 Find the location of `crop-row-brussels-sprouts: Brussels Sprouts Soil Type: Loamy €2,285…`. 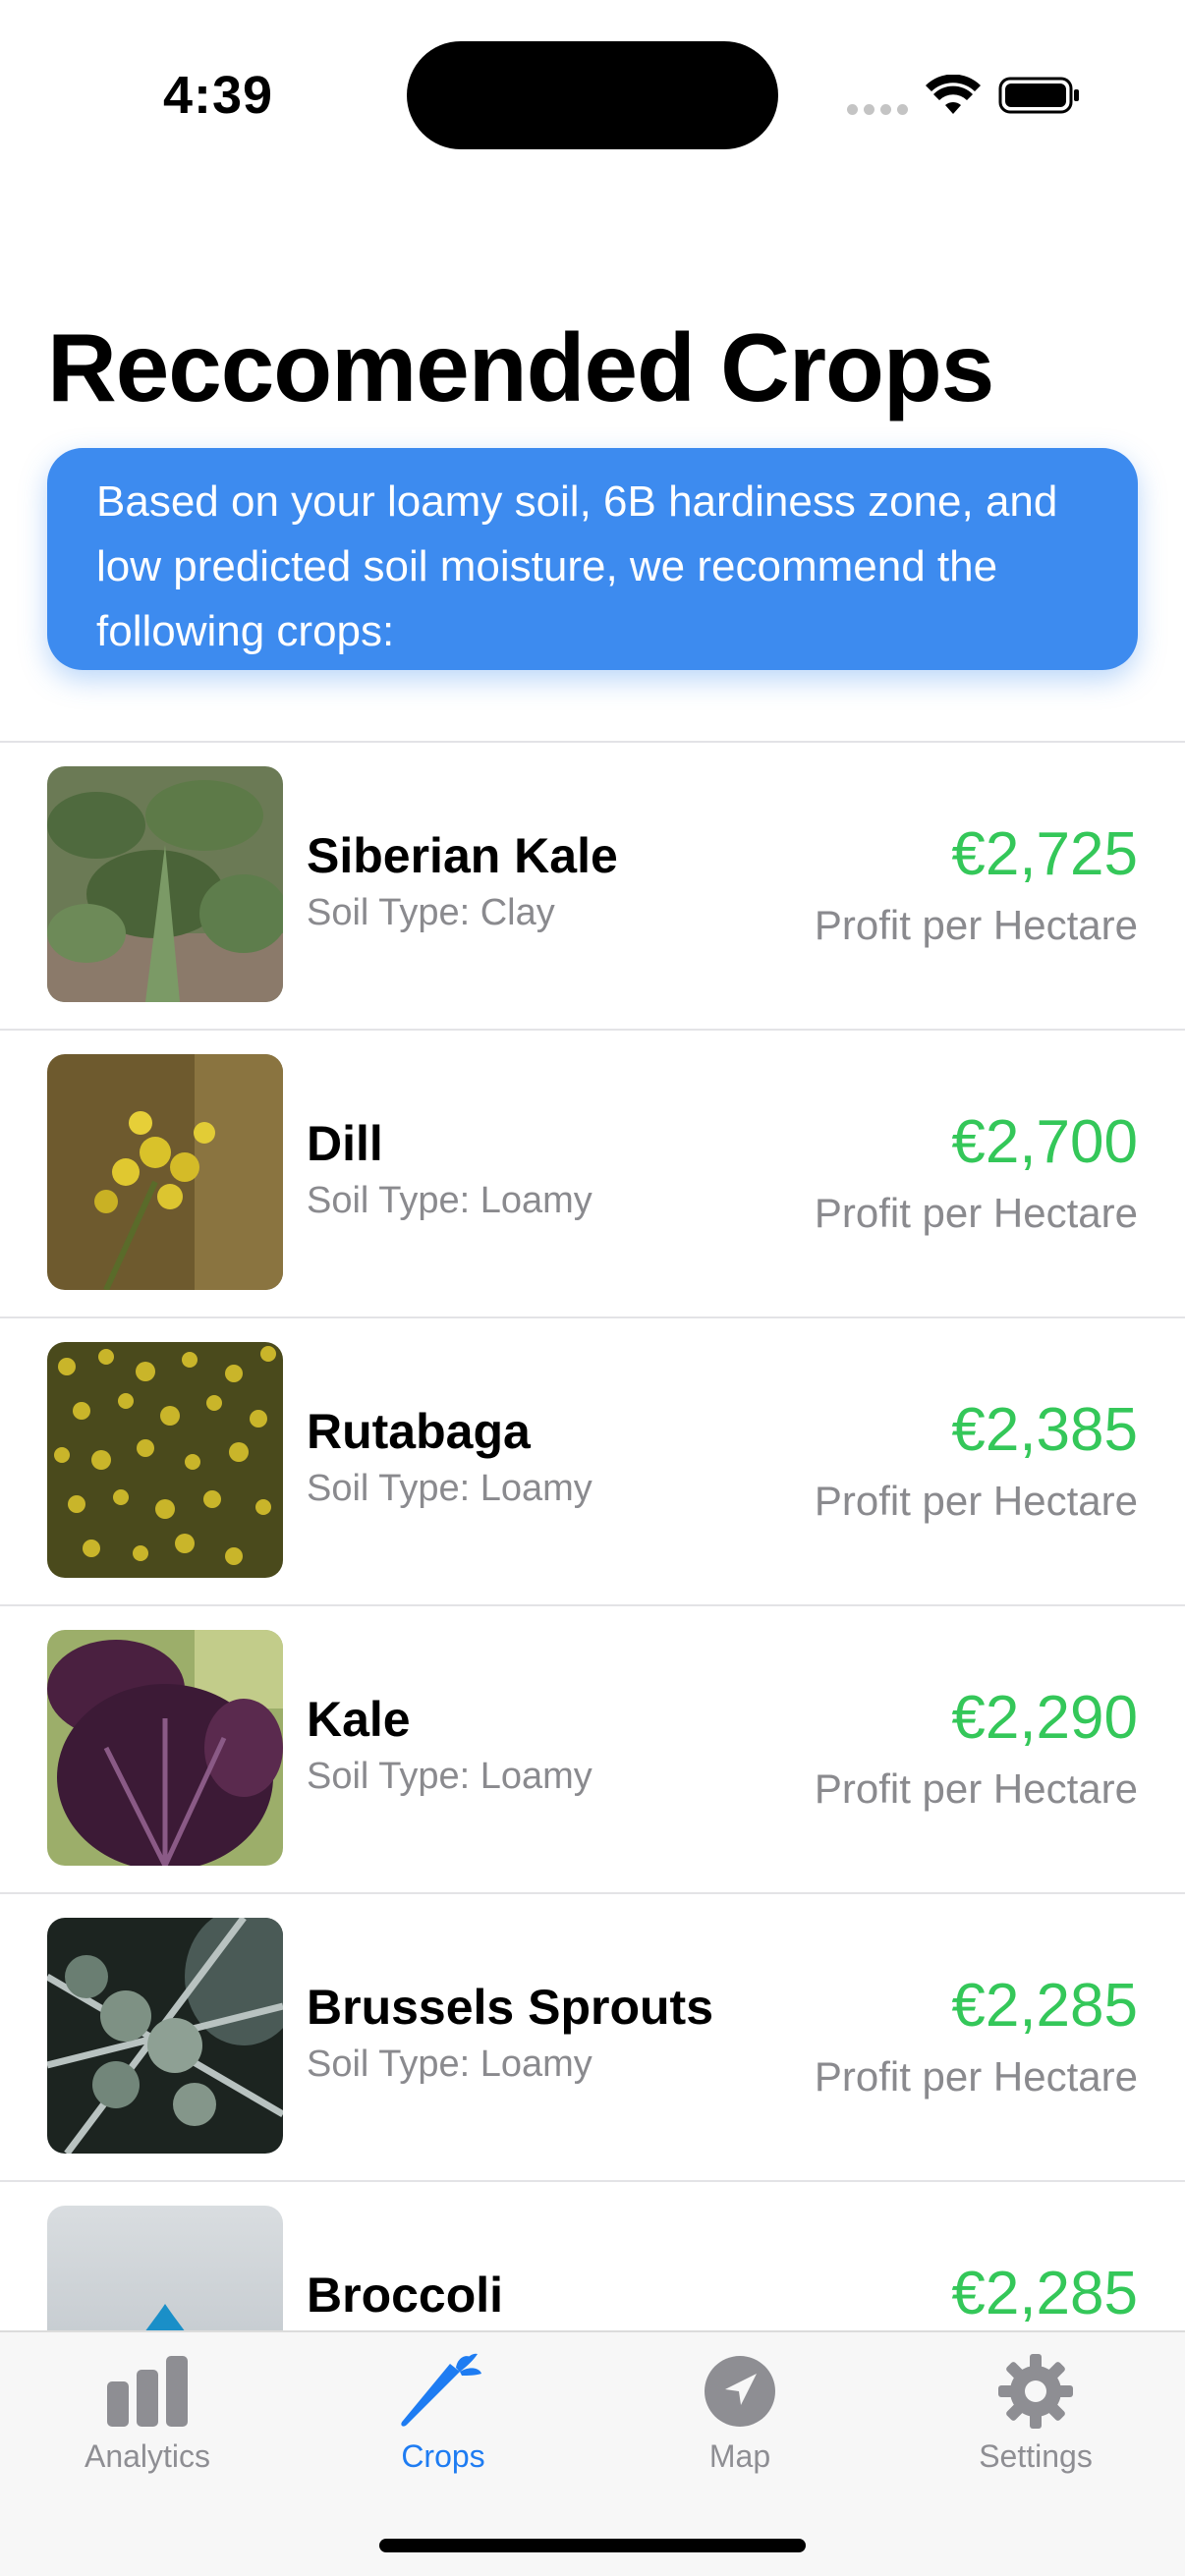

crop-row-brussels-sprouts: Brussels Sprouts Soil Type: Loamy €2,285… is located at coordinates (592, 2036).